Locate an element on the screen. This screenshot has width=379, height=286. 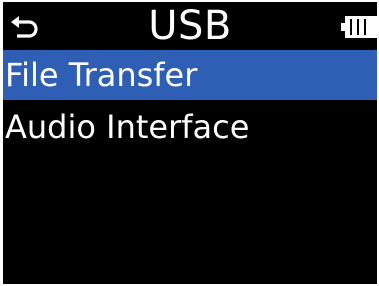
page-title: USB is located at coordinates (190, 26).